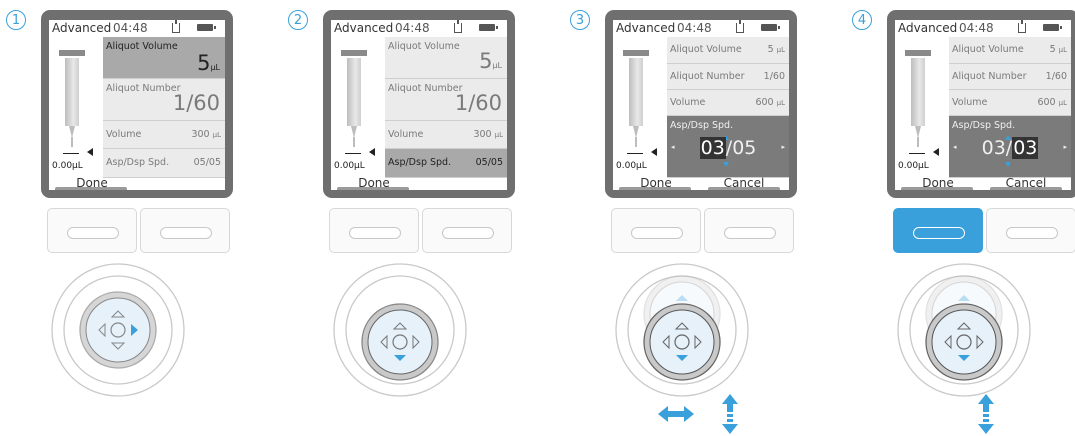  What do you see at coordinates (580, 20) in the screenshot?
I see `step-number: 3` at bounding box center [580, 20].